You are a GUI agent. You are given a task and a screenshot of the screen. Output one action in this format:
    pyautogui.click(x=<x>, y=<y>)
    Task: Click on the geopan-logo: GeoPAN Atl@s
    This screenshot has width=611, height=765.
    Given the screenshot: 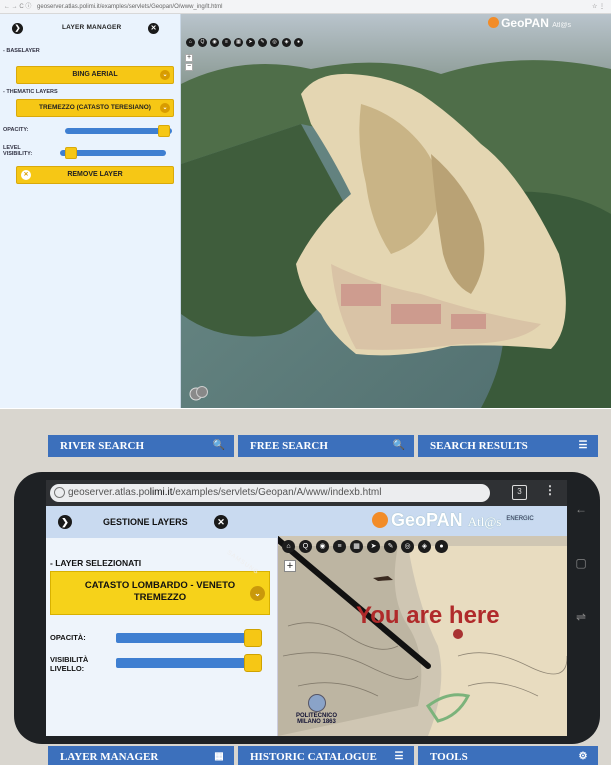 What is the action you would take?
    pyautogui.click(x=529, y=23)
    